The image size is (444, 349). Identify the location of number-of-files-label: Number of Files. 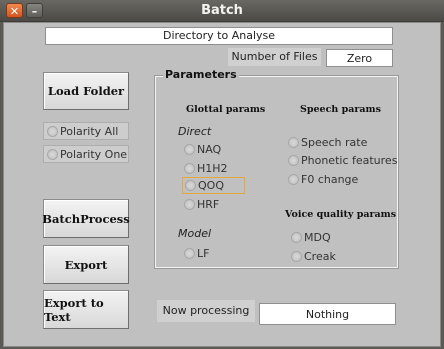
(274, 57).